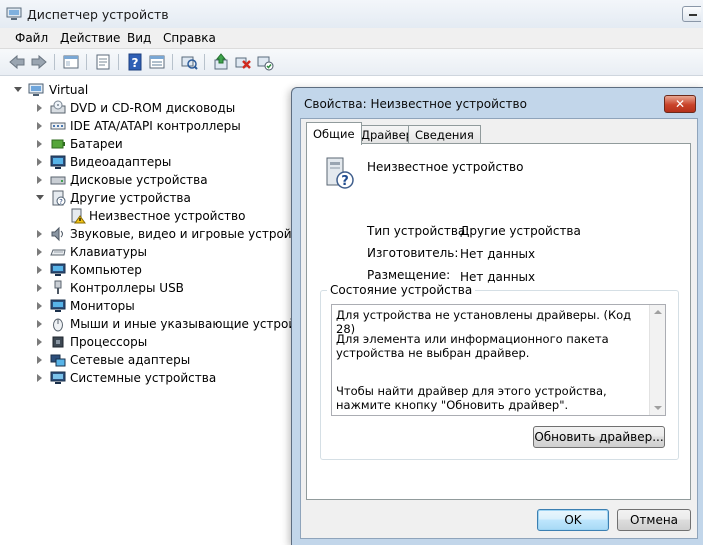  What do you see at coordinates (658, 312) in the screenshot?
I see `scroll-up-arrow-icon` at bounding box center [658, 312].